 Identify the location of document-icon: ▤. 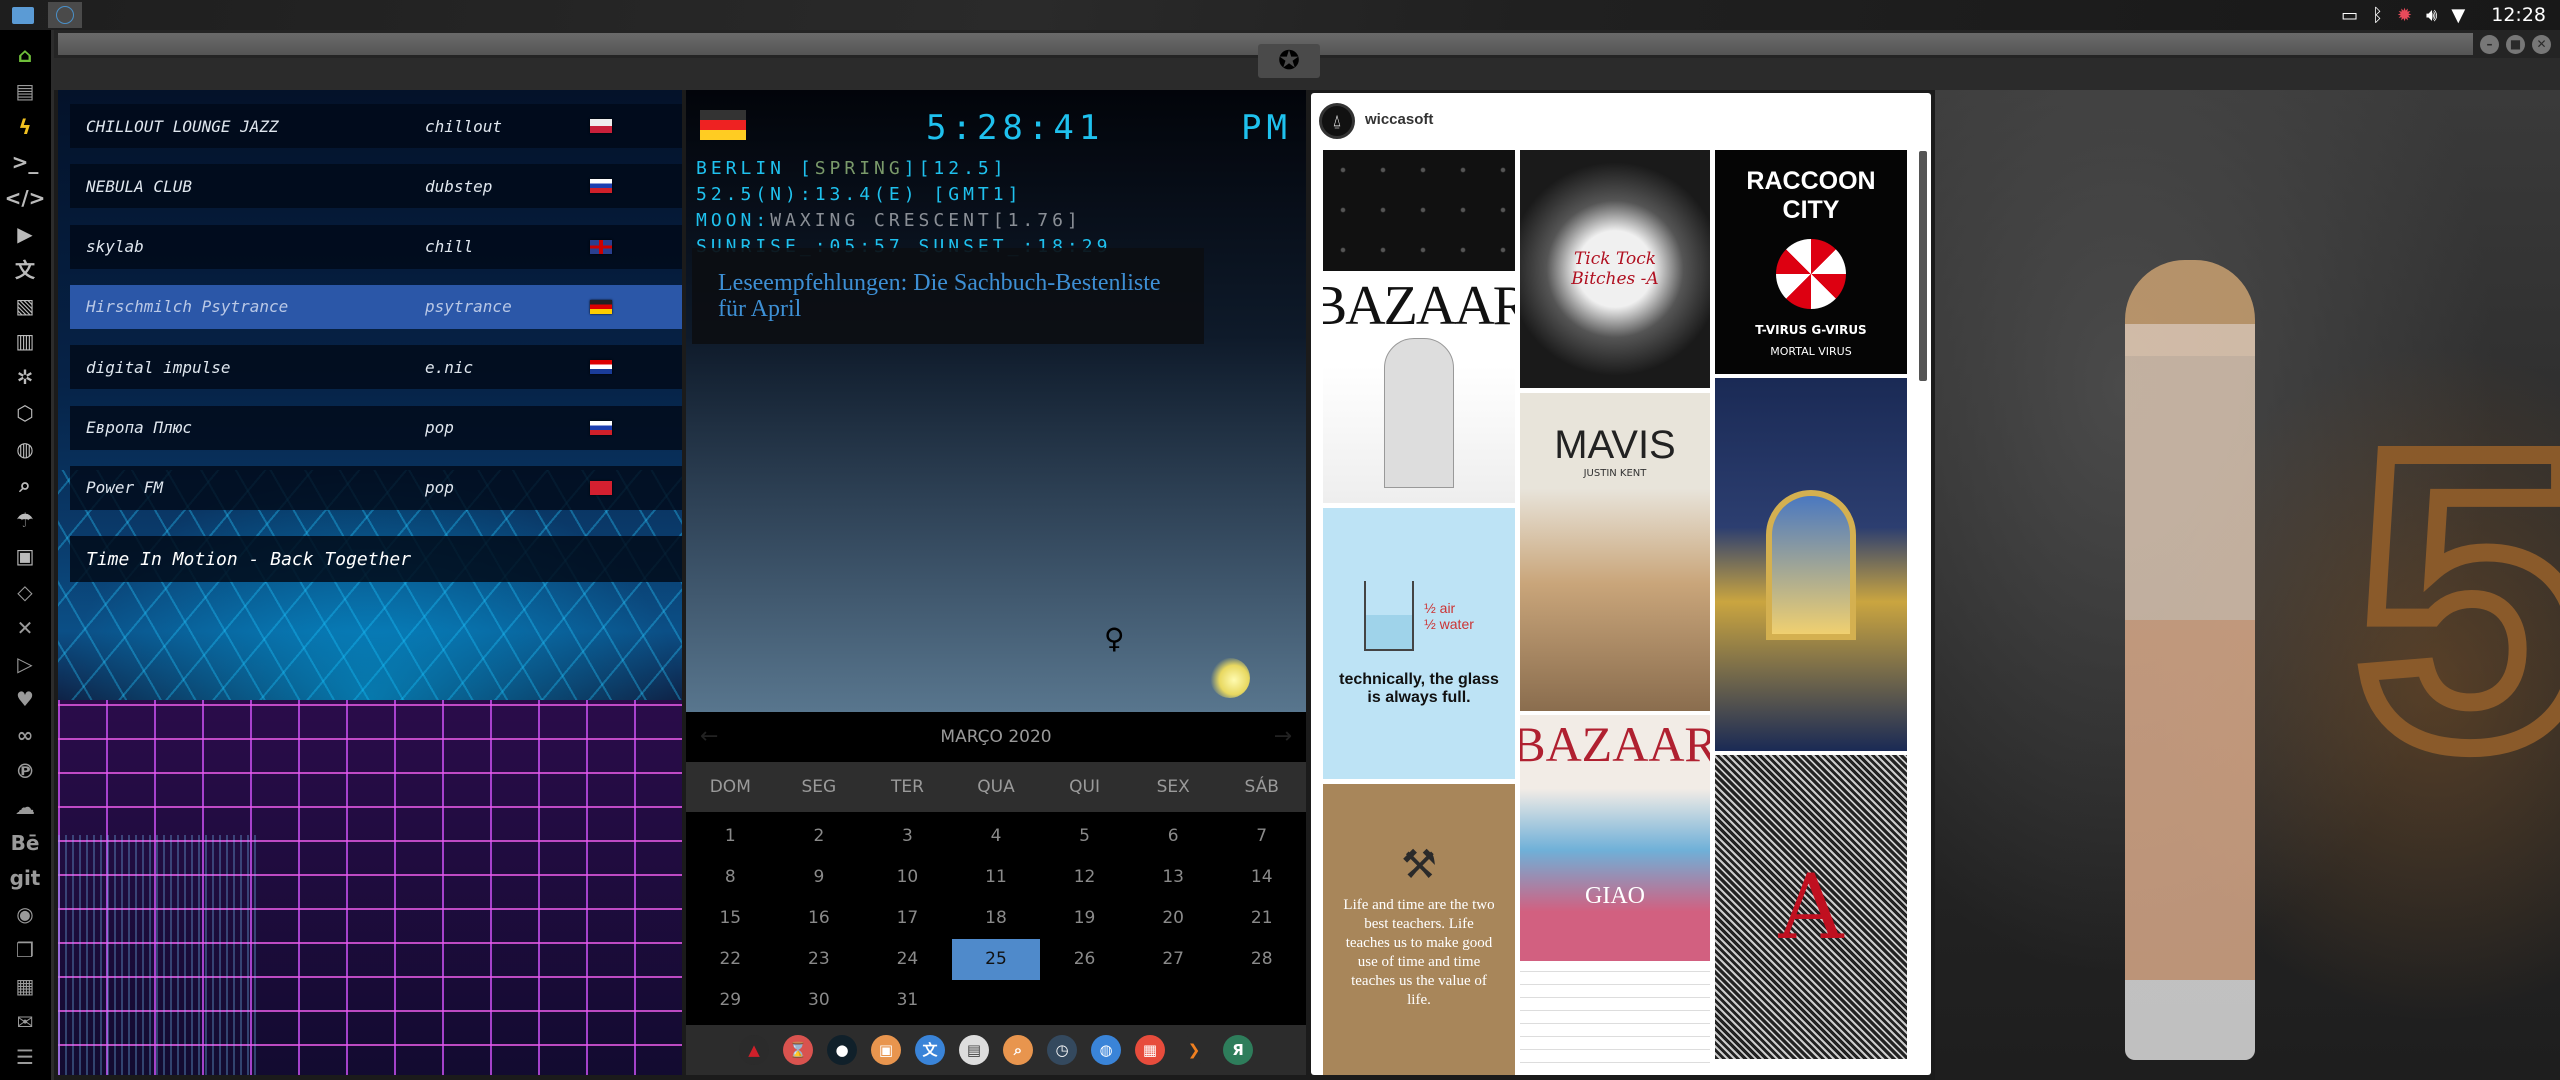
(25, 91).